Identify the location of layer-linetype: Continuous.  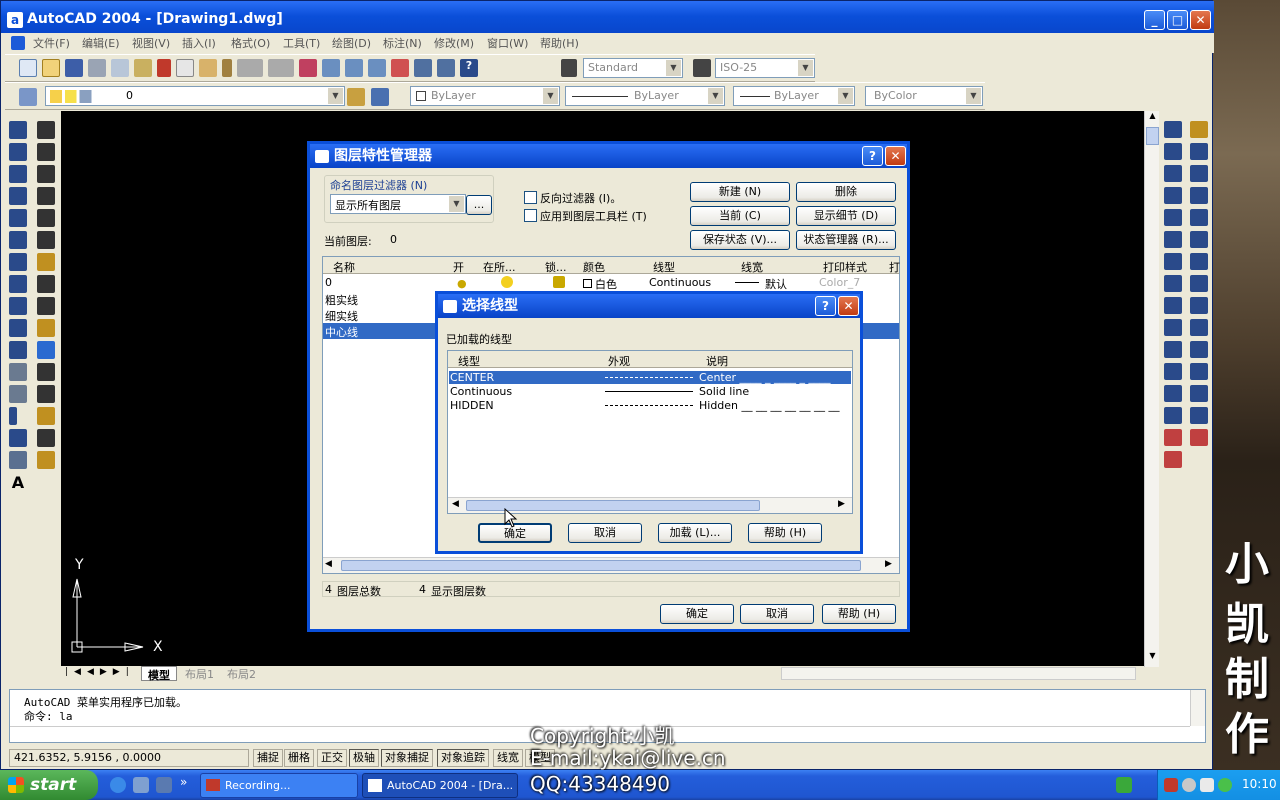
(680, 282).